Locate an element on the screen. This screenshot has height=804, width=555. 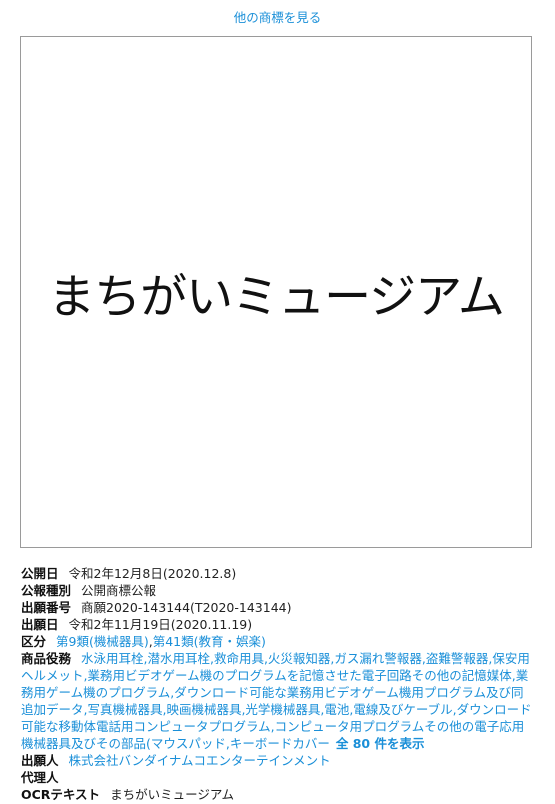
trademark-image-text: まちがいミュージアム is located at coordinates (276, 297).